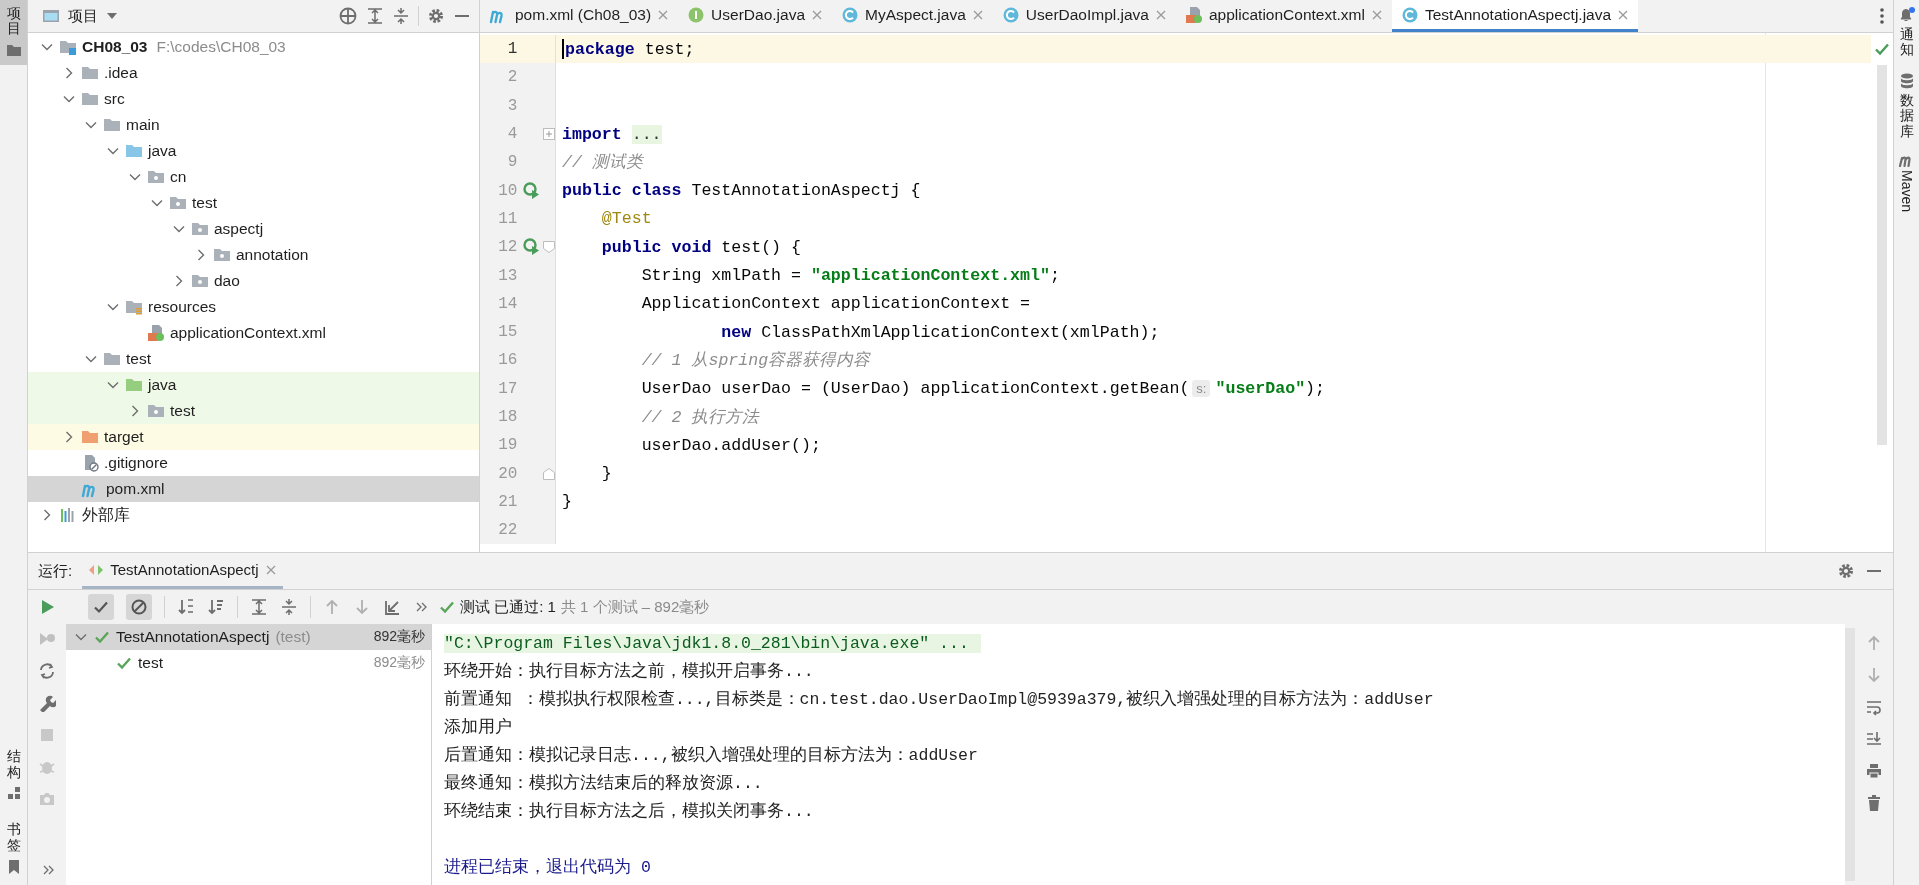  Describe the element at coordinates (1874, 771) in the screenshot. I see `print-icon` at that location.